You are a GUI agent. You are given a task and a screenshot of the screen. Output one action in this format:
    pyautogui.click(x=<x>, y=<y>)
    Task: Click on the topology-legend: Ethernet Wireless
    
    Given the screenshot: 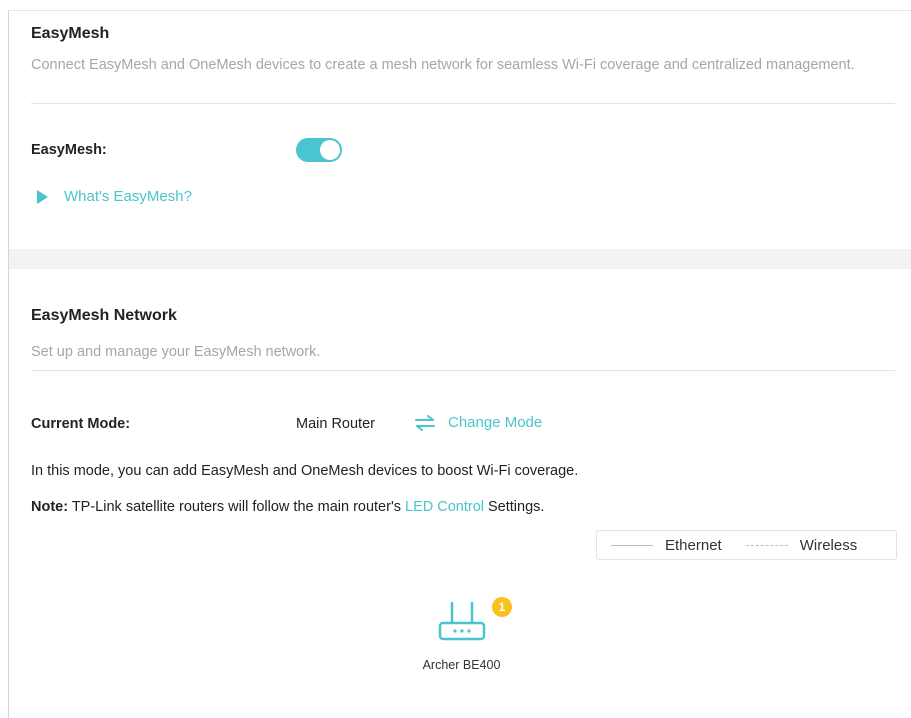 What is the action you would take?
    pyautogui.click(x=746, y=545)
    